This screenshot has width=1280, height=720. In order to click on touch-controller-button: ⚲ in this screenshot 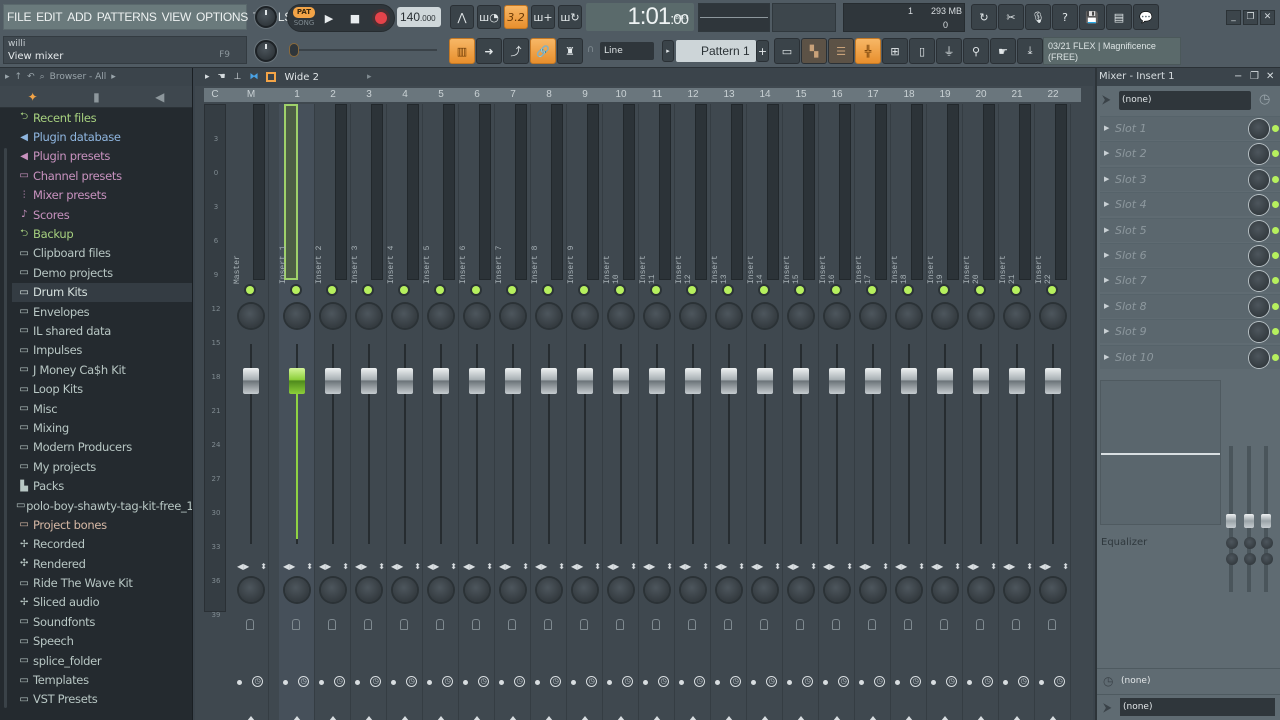, I will do `click(976, 51)`.